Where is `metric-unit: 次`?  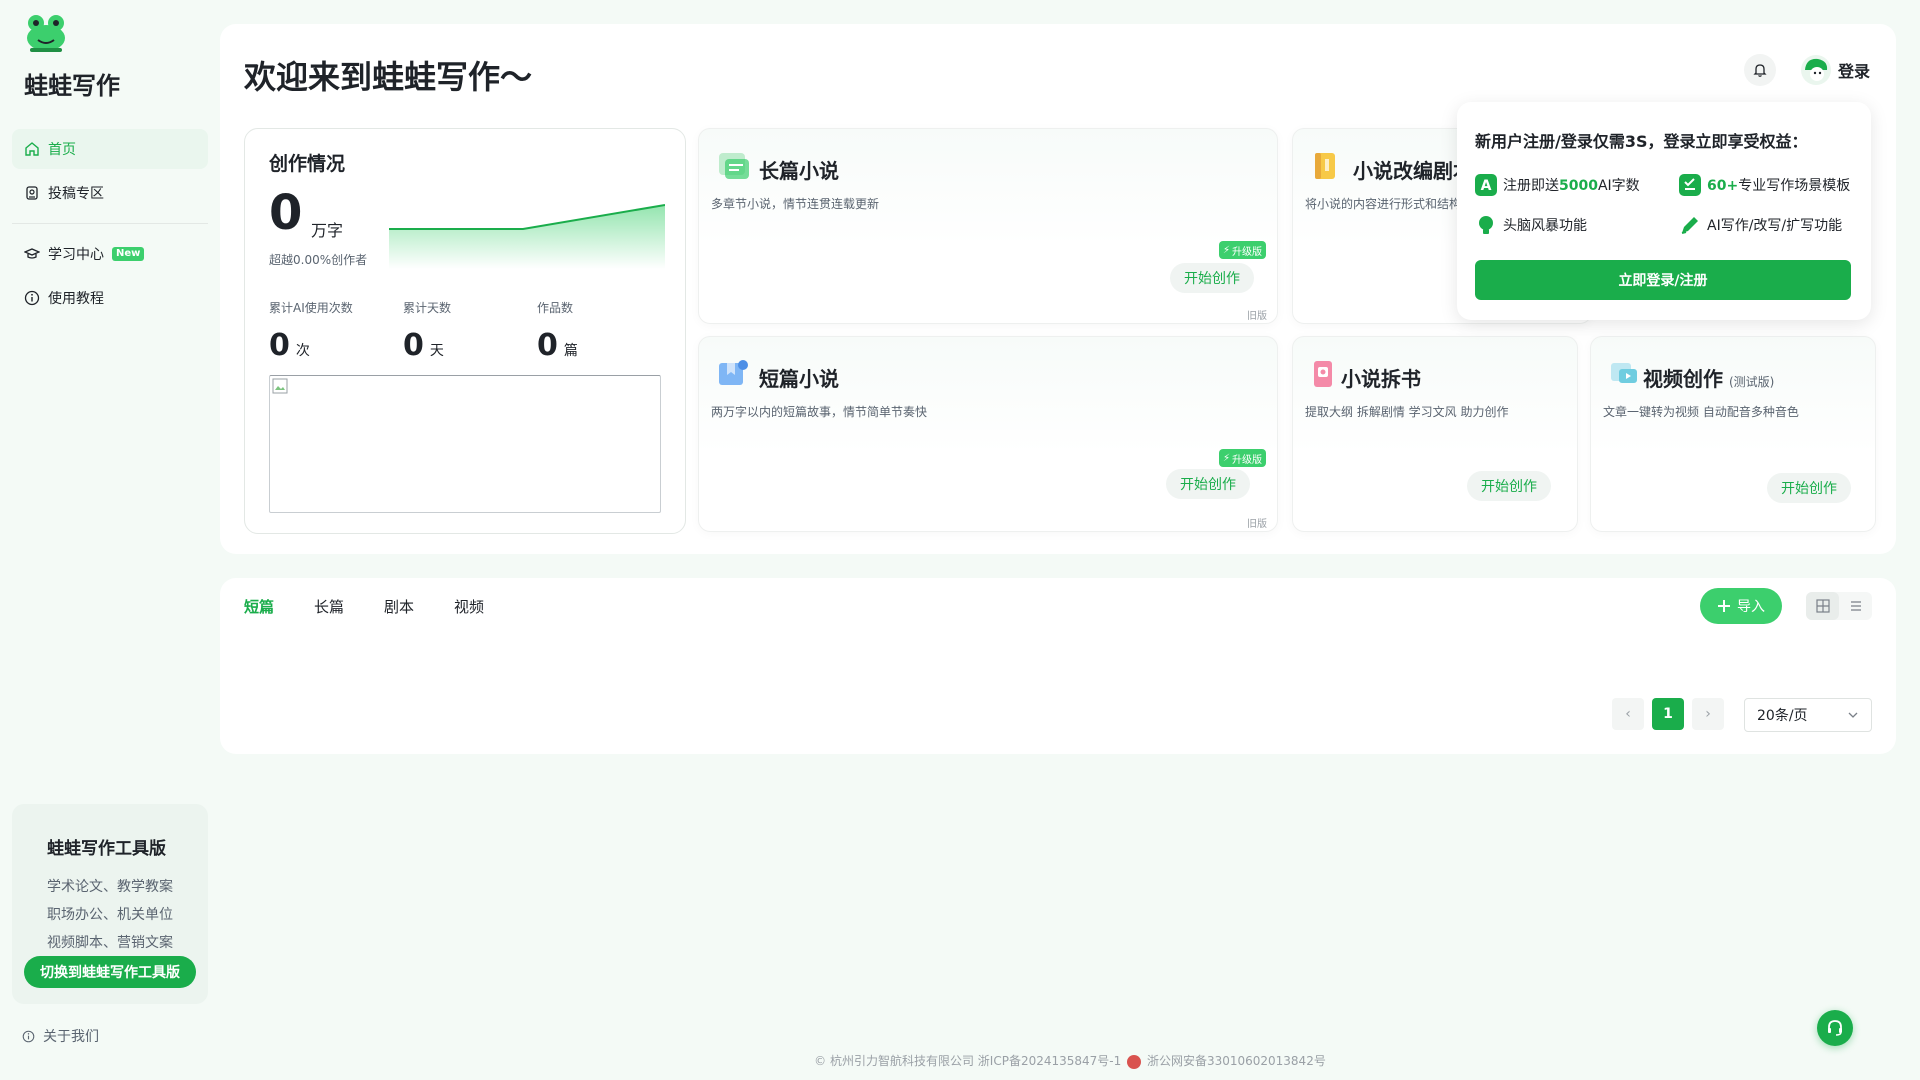
metric-unit: 次 is located at coordinates (302, 351).